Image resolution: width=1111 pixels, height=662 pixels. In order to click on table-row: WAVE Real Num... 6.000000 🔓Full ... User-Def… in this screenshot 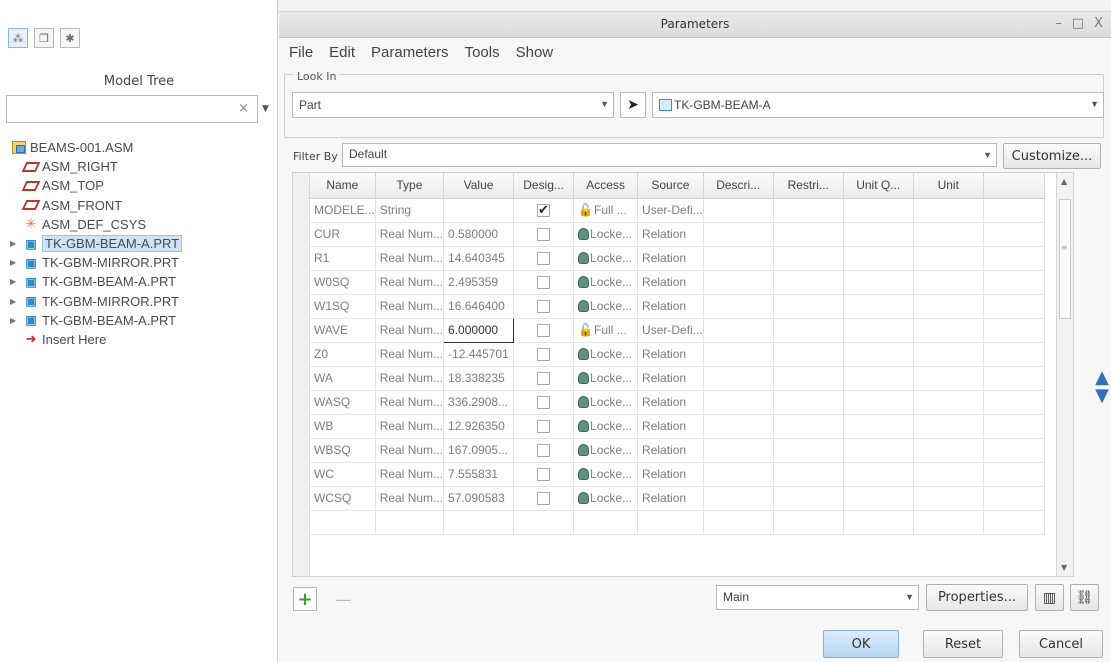, I will do `click(677, 330)`.